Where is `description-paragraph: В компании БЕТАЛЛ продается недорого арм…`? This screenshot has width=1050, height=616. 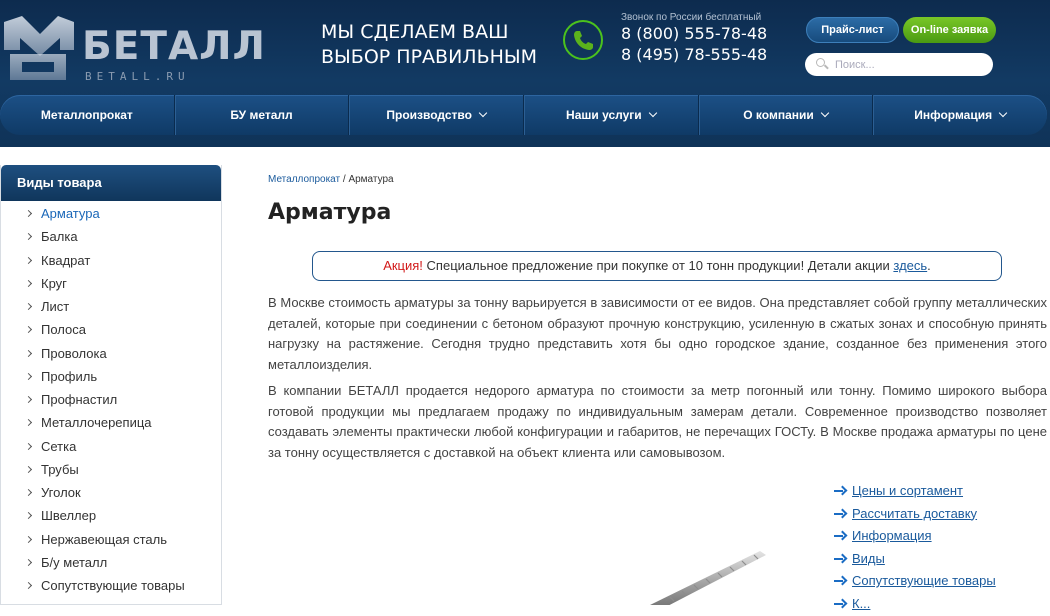 description-paragraph: В компании БЕТАЛЛ продается недорого арм… is located at coordinates (657, 422).